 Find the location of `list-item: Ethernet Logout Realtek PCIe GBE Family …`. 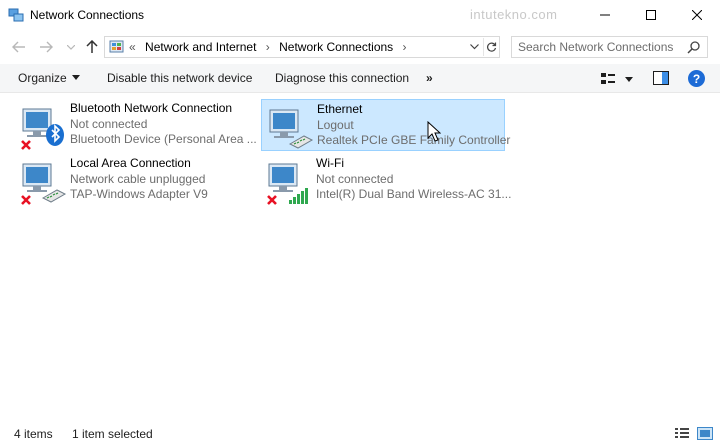

list-item: Ethernet Logout Realtek PCIe GBE Family … is located at coordinates (385, 125).